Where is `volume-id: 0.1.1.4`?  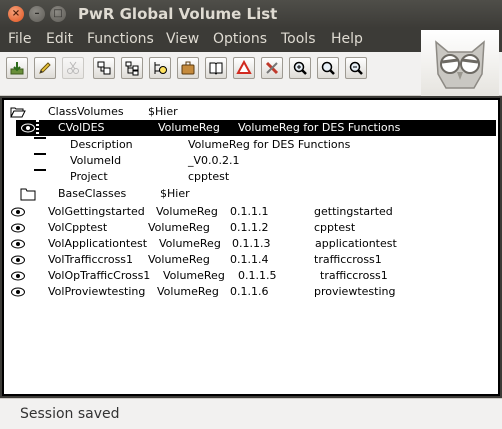 volume-id: 0.1.1.4 is located at coordinates (249, 259).